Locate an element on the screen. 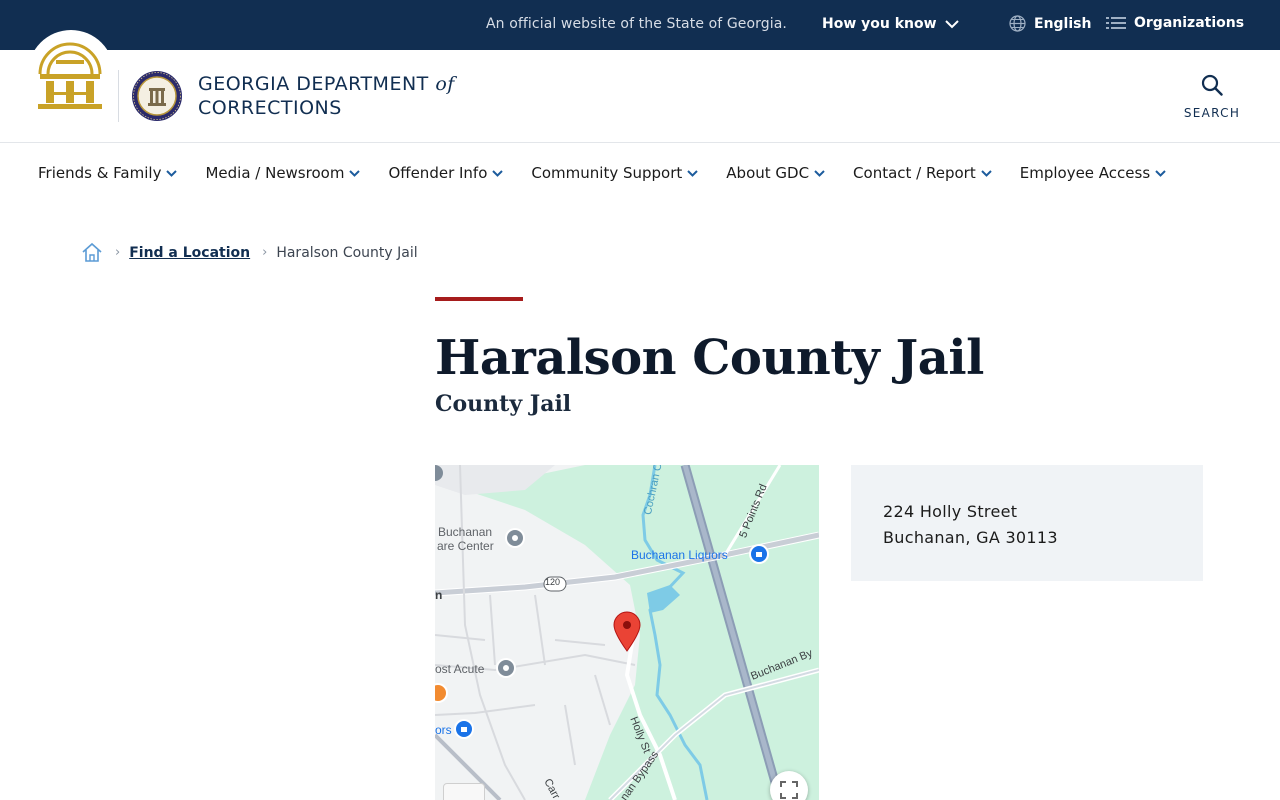 This screenshot has width=1280, height=800. dept-name-of: of is located at coordinates (445, 84).